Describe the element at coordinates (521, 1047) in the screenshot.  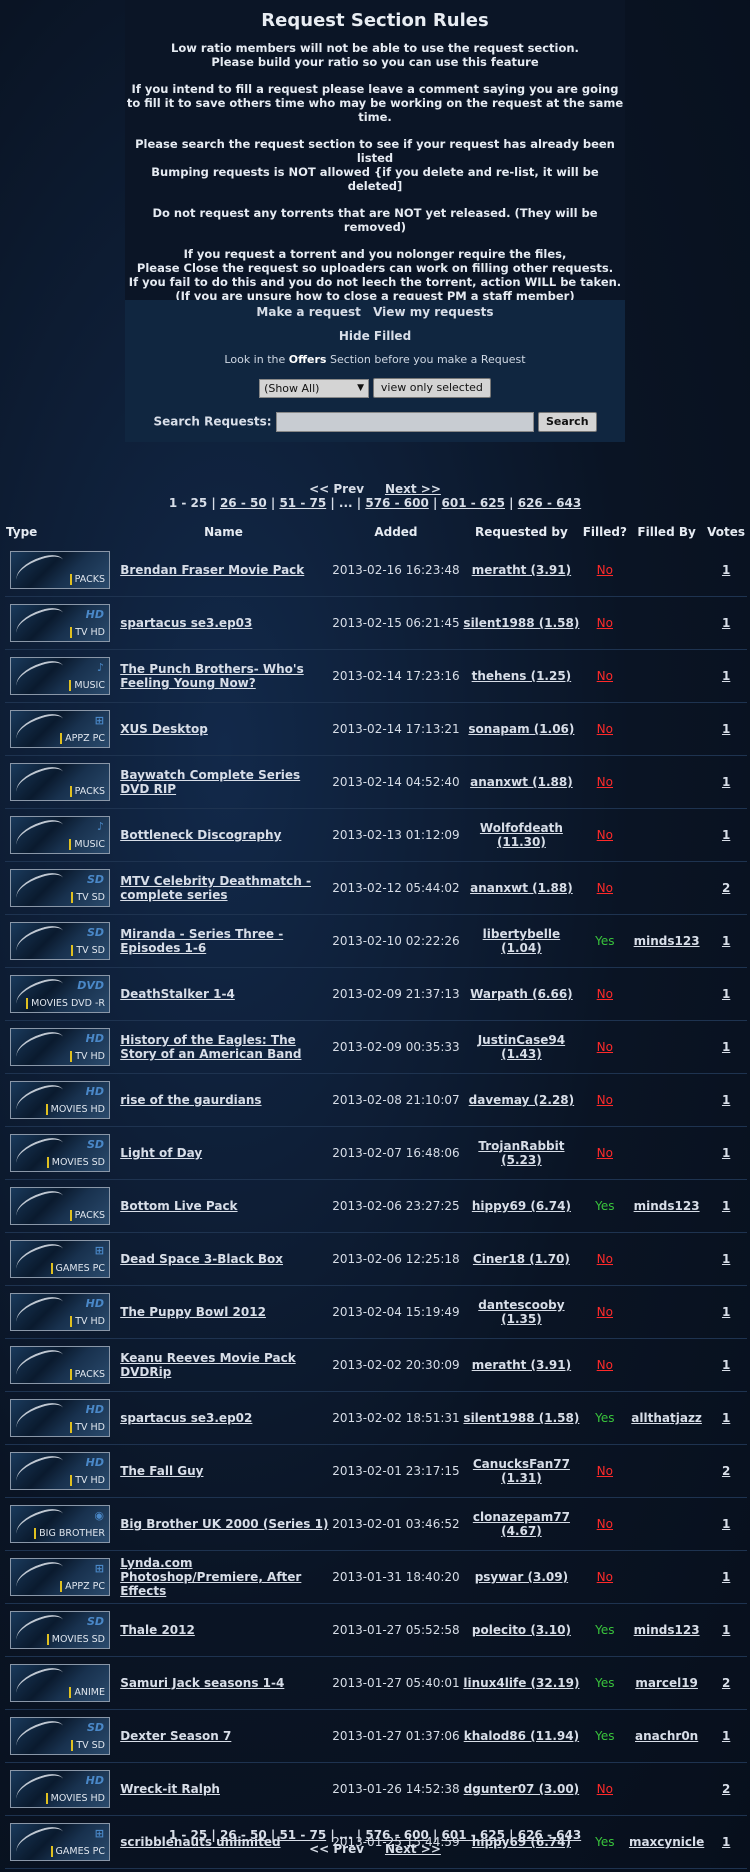
I see `requester-link: JustinCase94 (1.43)` at that location.